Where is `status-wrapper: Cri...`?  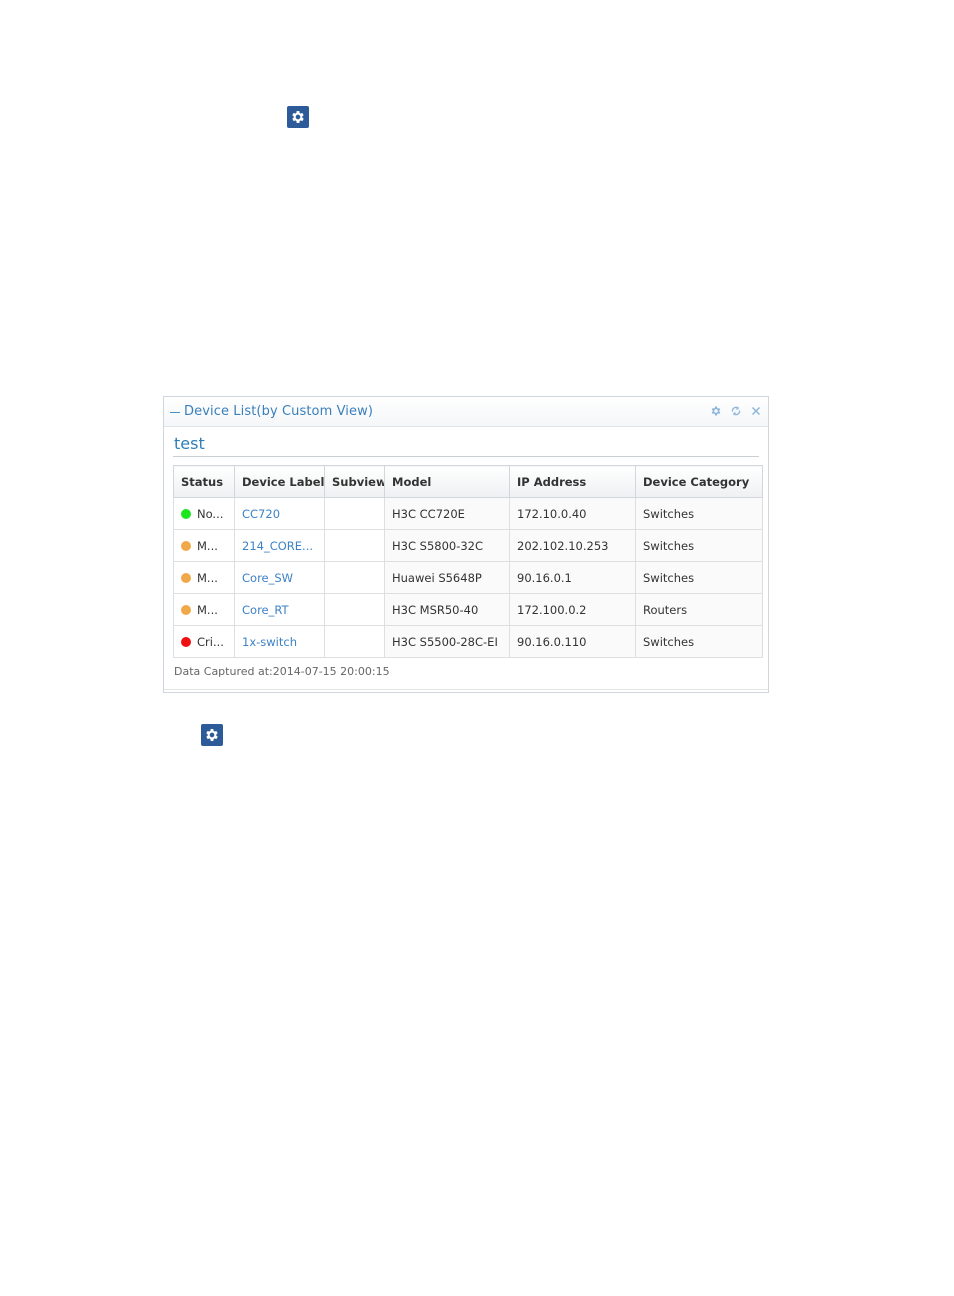 status-wrapper: Cri... is located at coordinates (204, 642).